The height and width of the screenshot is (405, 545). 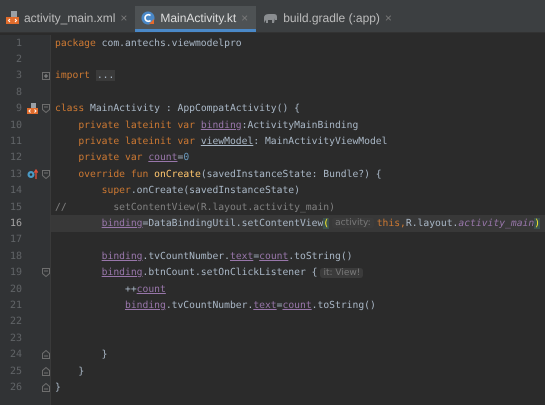 What do you see at coordinates (270, 18) in the screenshot?
I see `elephant-icon` at bounding box center [270, 18].